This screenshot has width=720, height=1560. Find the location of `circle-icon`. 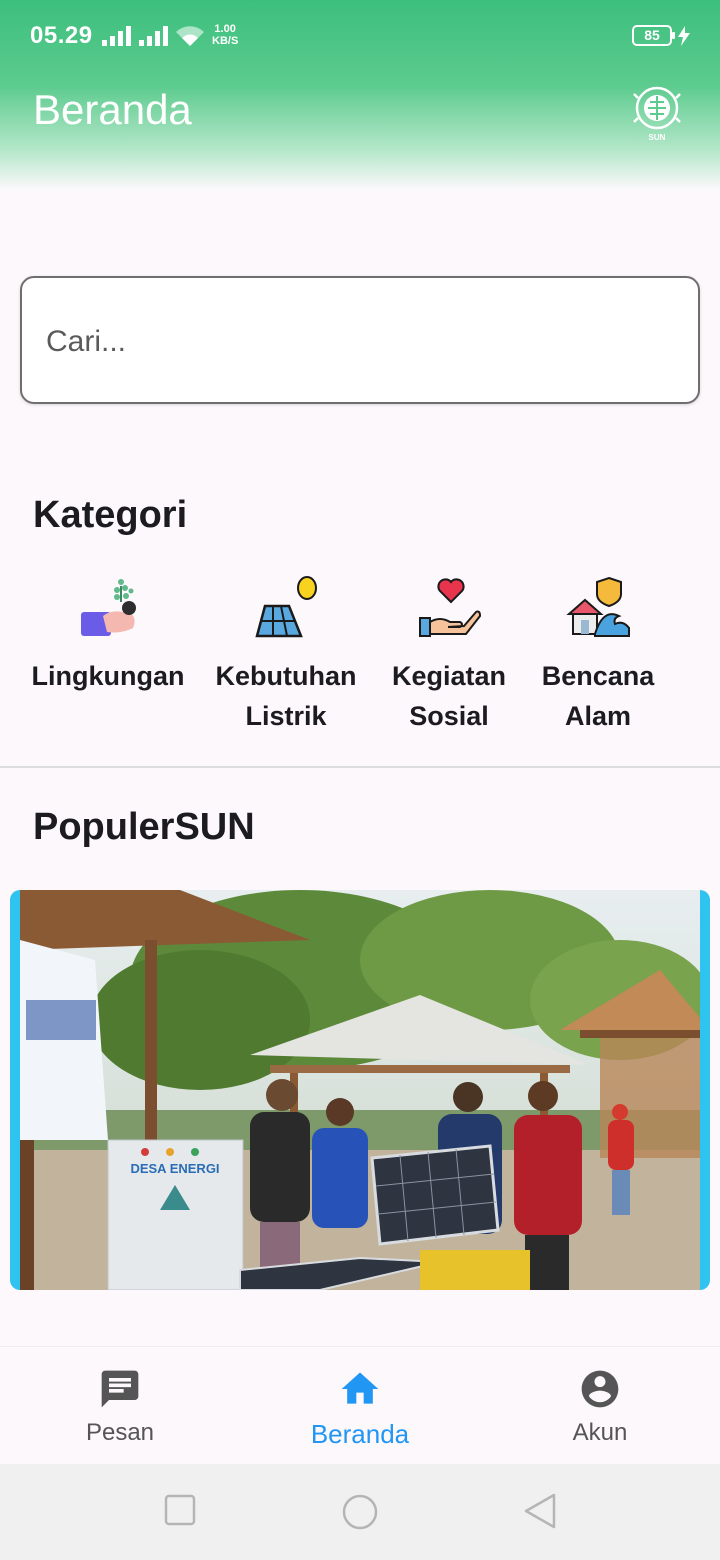

circle-icon is located at coordinates (360, 1512).